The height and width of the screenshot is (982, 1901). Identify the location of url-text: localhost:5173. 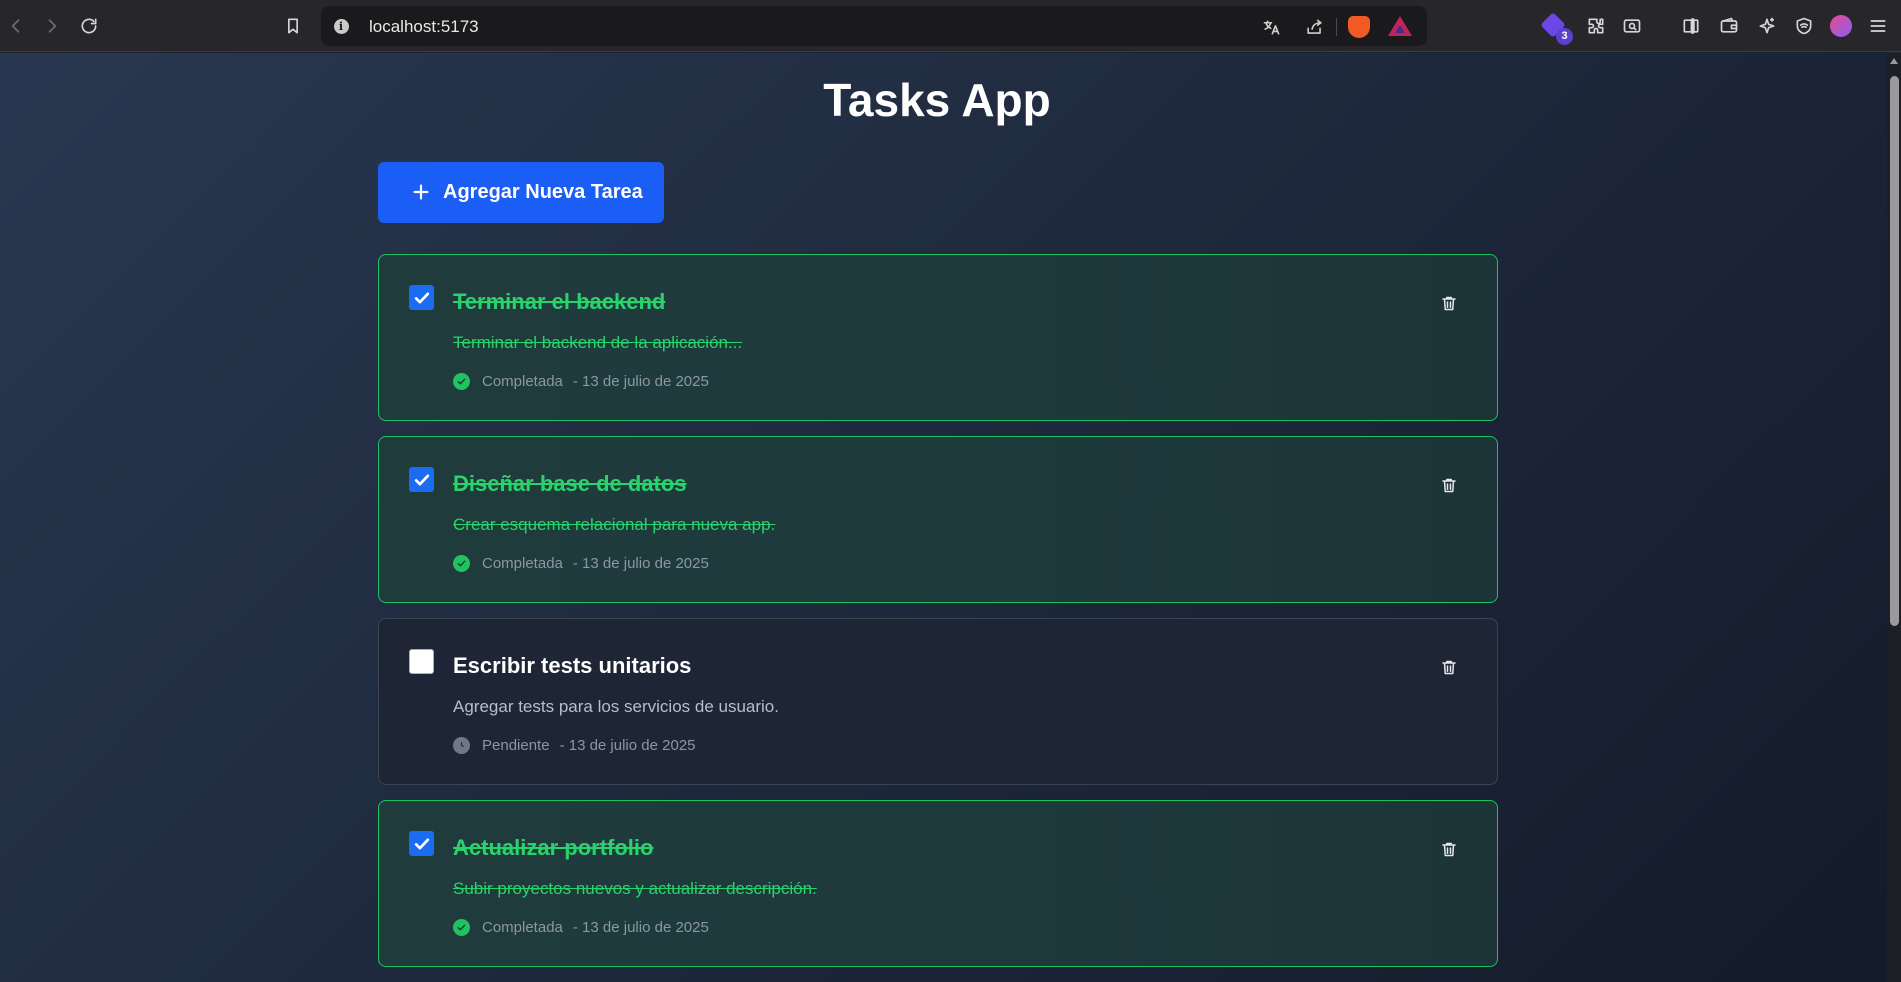
(424, 27).